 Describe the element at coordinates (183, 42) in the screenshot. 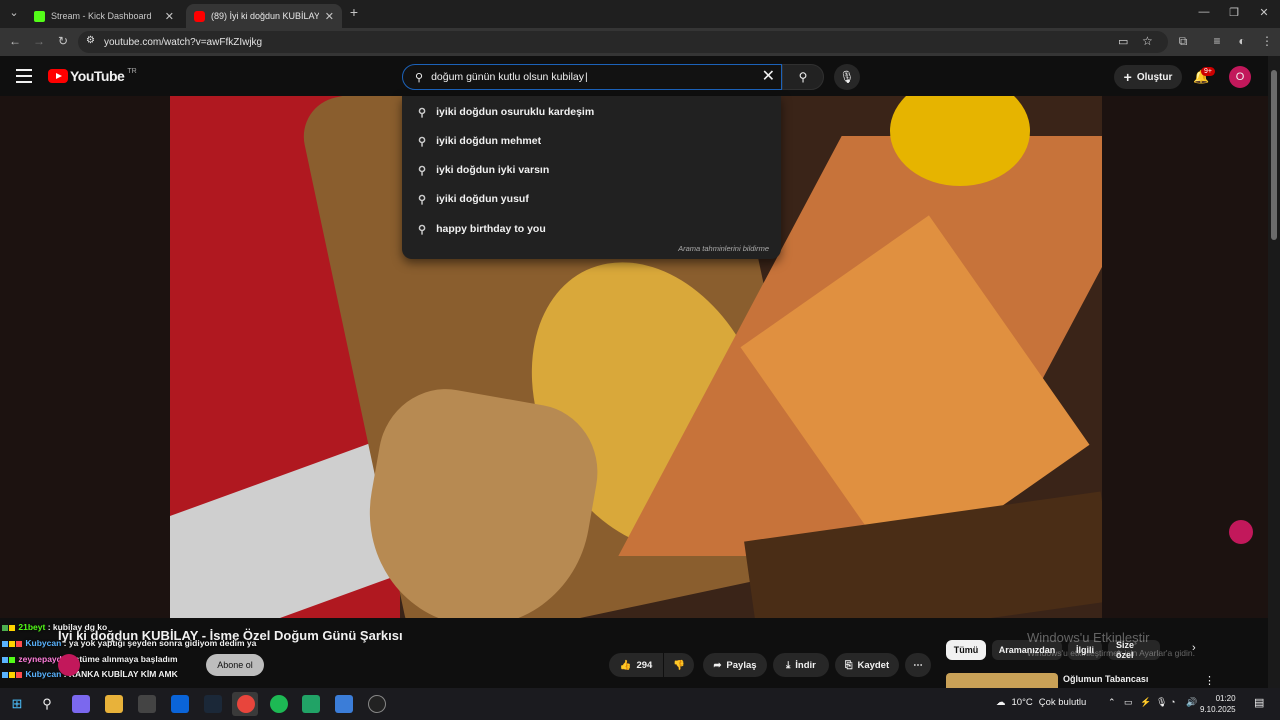

I see `url-text: youtube.com/watch?v=awFfkZIwjkg` at that location.